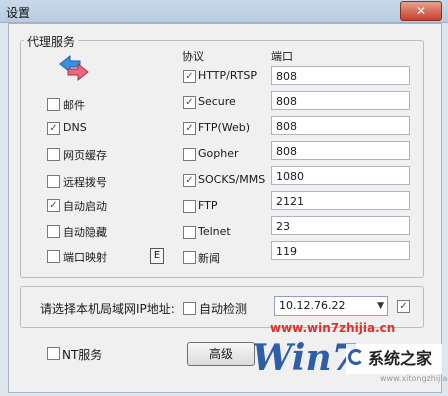 The width and height of the screenshot is (448, 396). Describe the element at coordinates (193, 56) in the screenshot. I see `protocol-header: 协议` at that location.